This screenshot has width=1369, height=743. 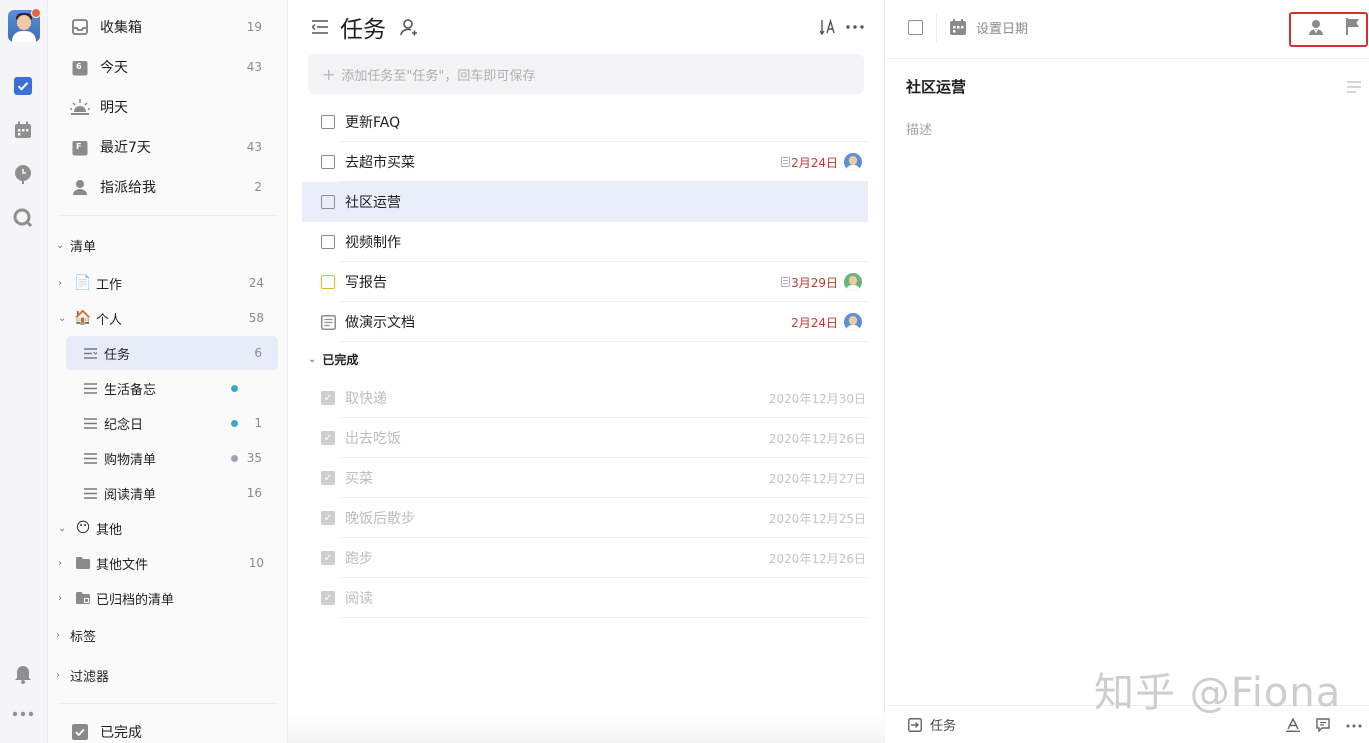 I want to click on detail-toolbar: 设置日期, so click(x=1127, y=29).